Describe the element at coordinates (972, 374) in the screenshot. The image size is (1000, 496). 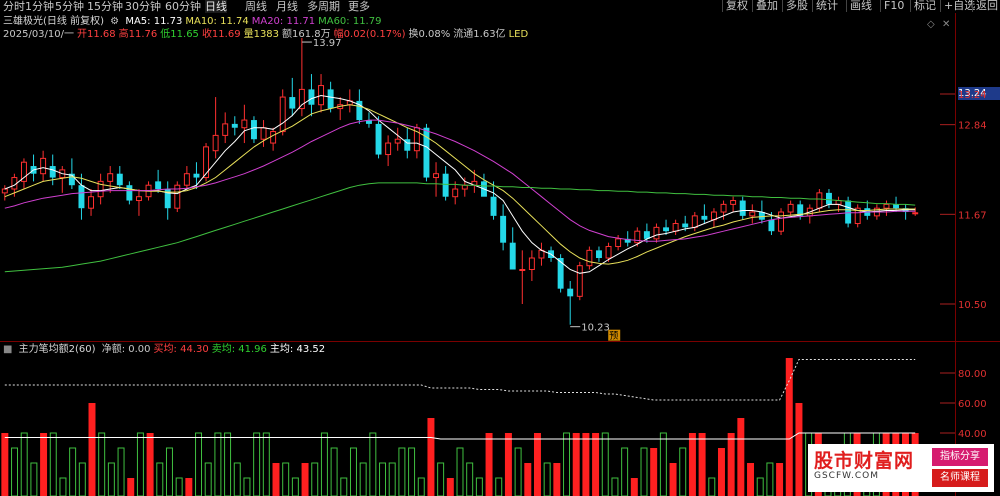
I see `indicator-label-0: 80.00` at that location.